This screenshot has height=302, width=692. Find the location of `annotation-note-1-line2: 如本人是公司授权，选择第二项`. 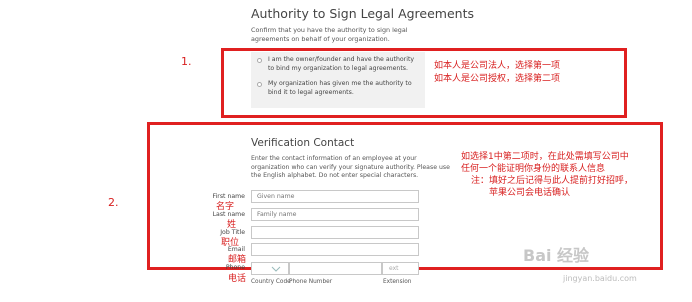

annotation-note-1-line2: 如本人是公司授权，选择第二项 is located at coordinates (497, 79).